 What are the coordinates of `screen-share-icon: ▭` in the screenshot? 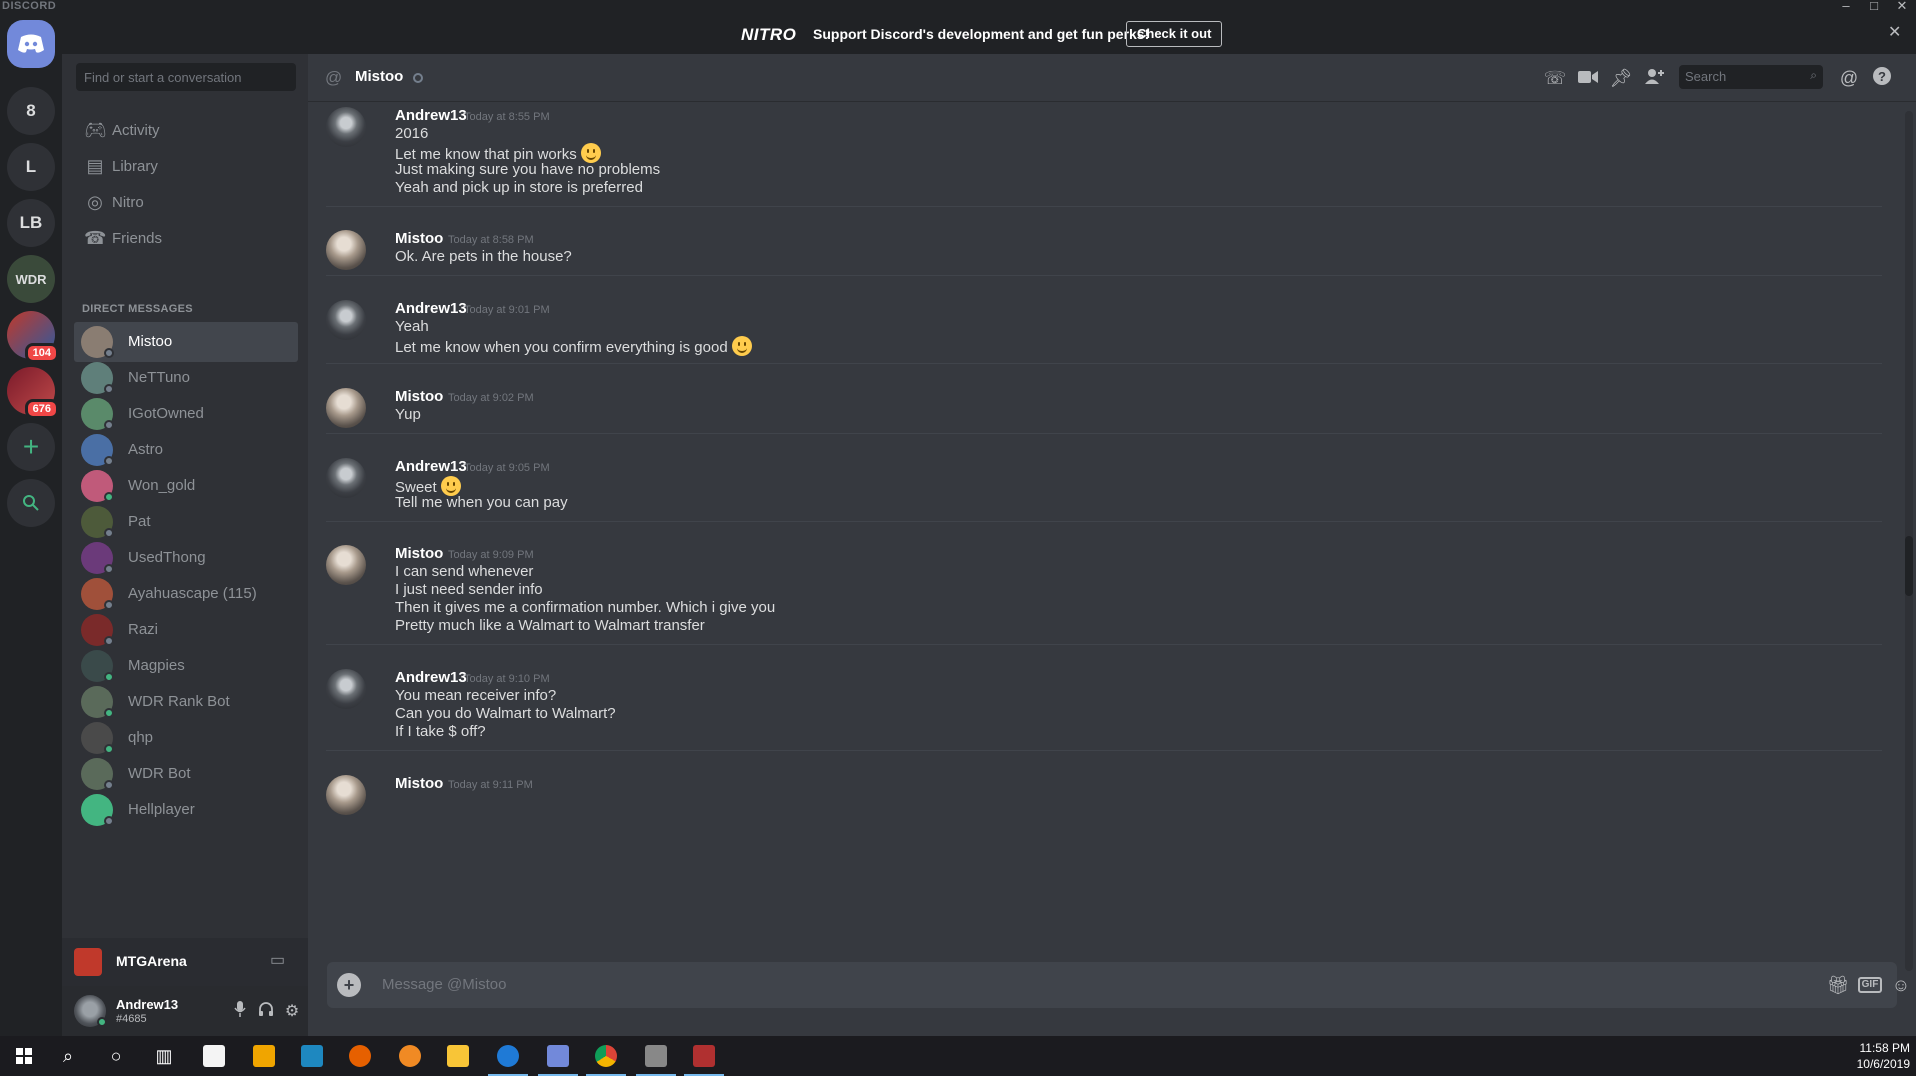 It's located at (277, 960).